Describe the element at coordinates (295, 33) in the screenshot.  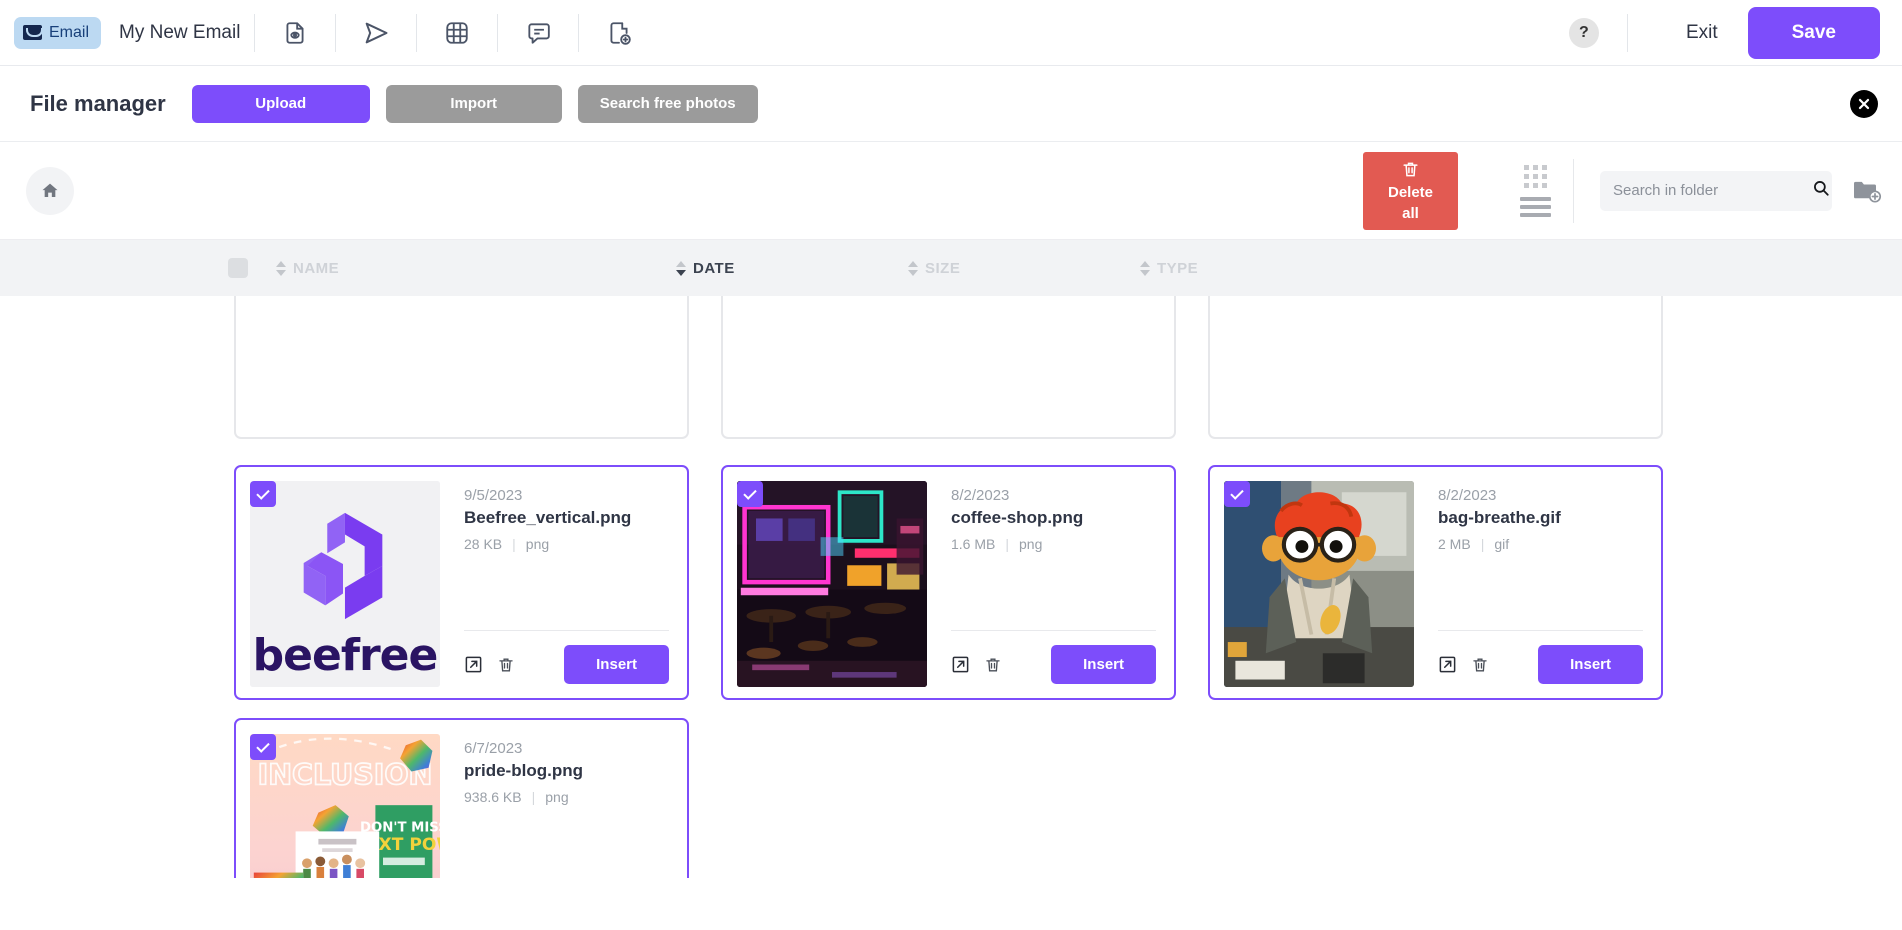
I see `preview-icon` at that location.